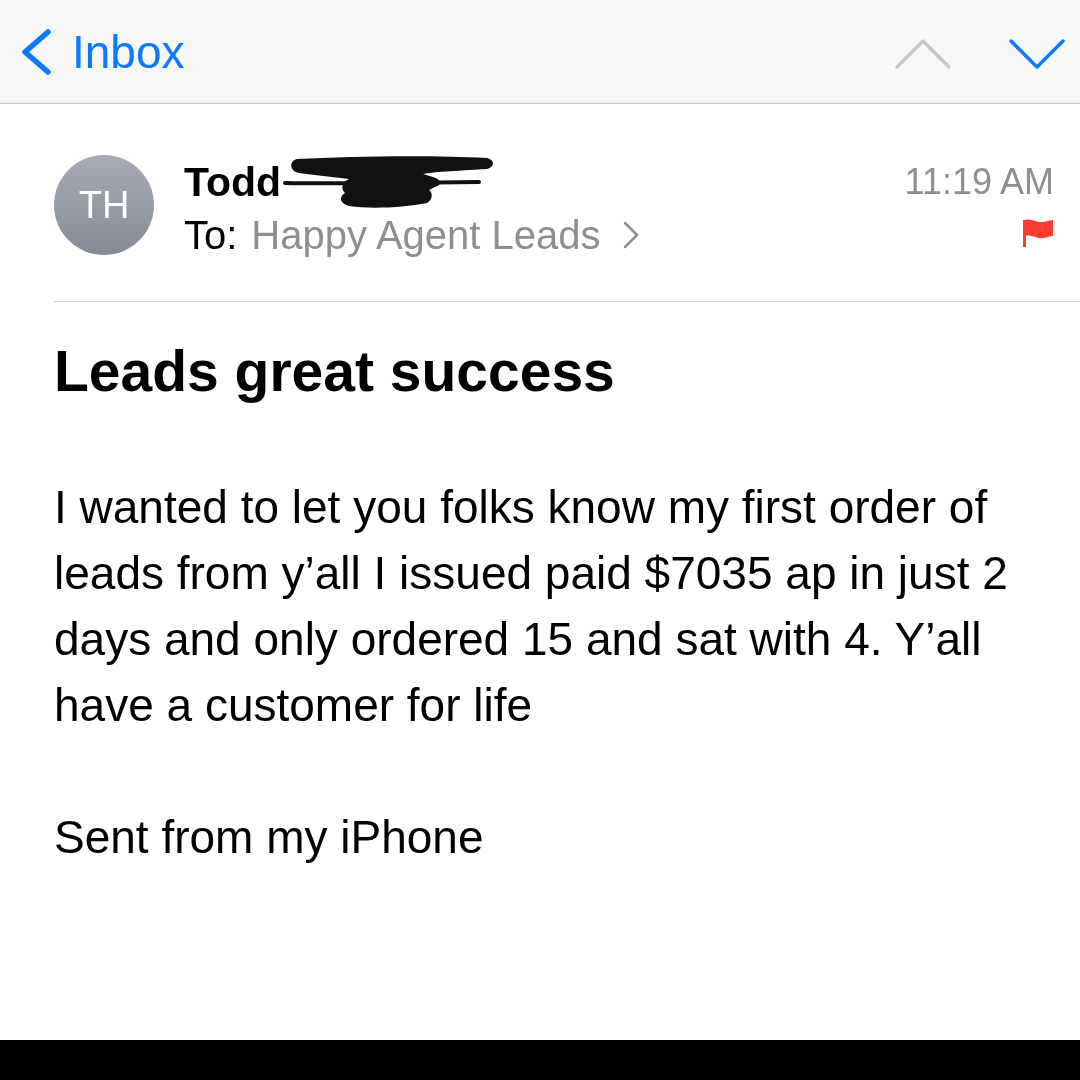  I want to click on to-label: To:, so click(211, 235).